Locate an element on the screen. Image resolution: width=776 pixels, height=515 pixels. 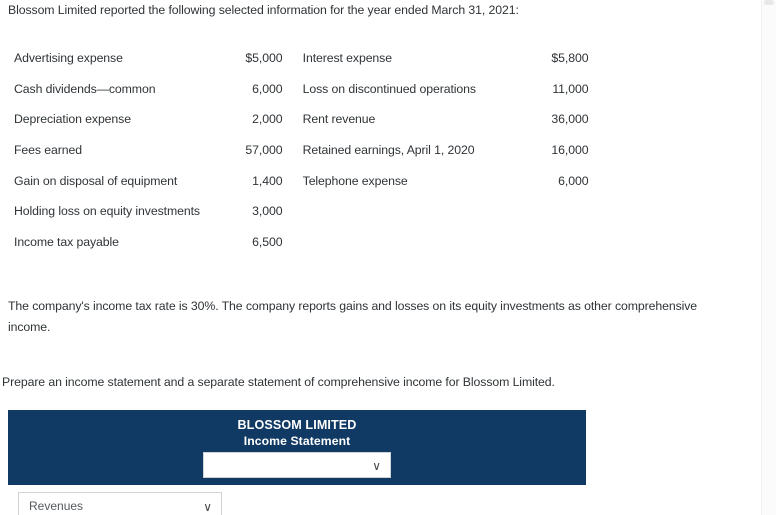
statement-section-select: Revenues ∨ is located at coordinates (120, 503).